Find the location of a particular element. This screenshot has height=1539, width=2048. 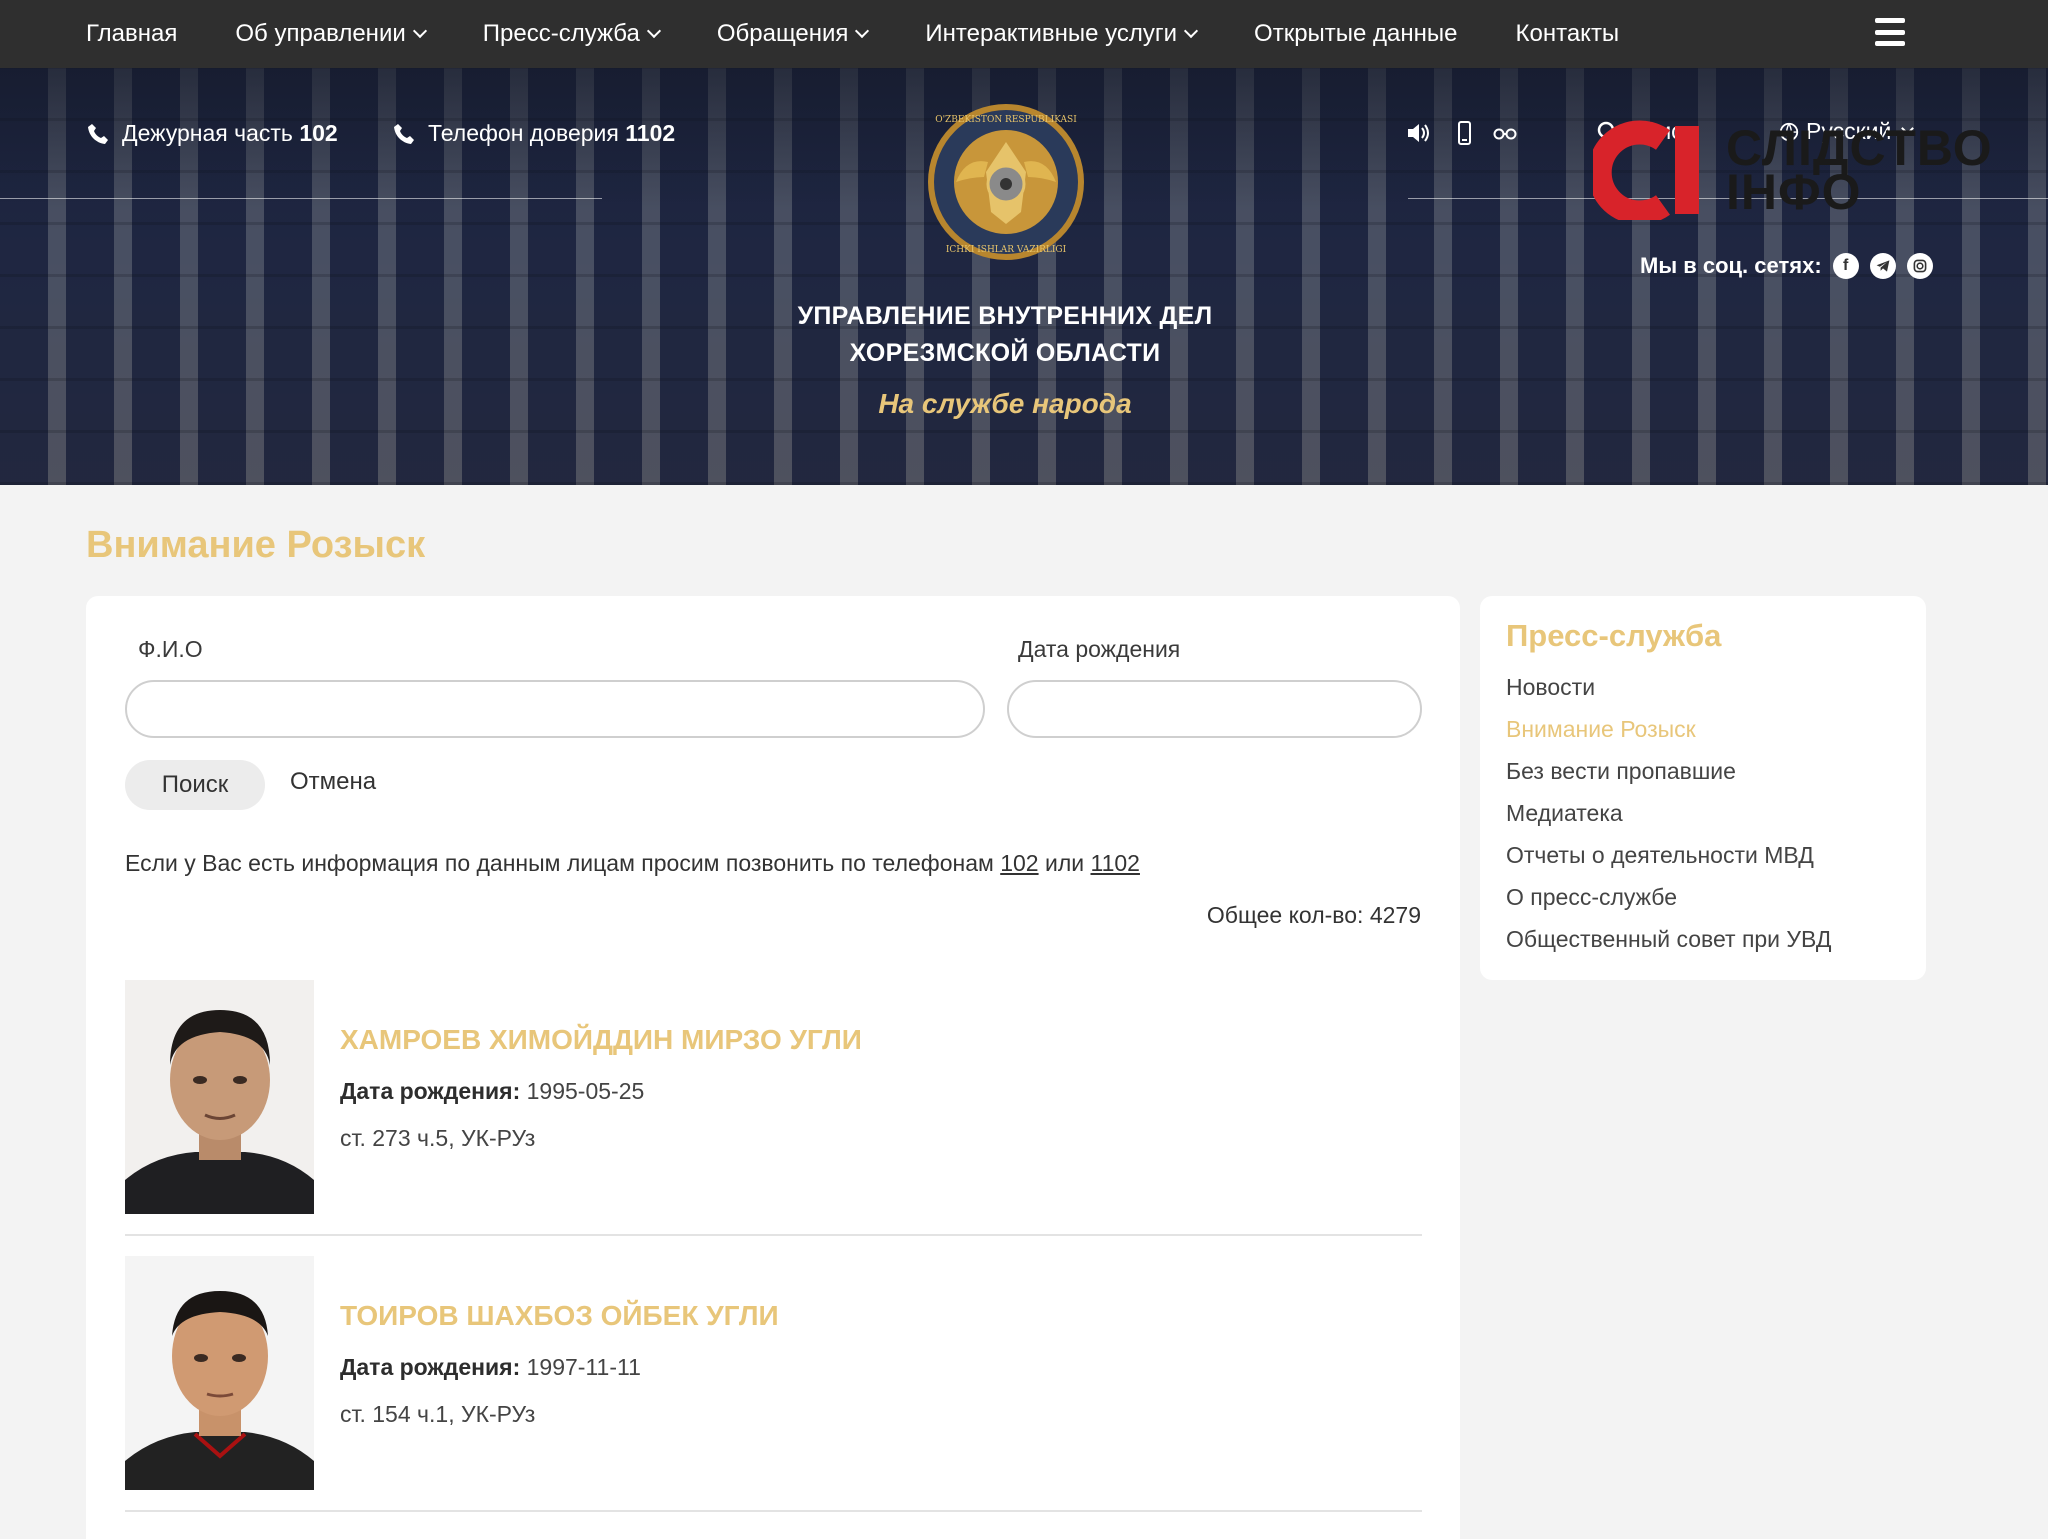

emblem-text-bottom: ICHKI ISHLAR VAZIRLIGI is located at coordinates (1006, 250).